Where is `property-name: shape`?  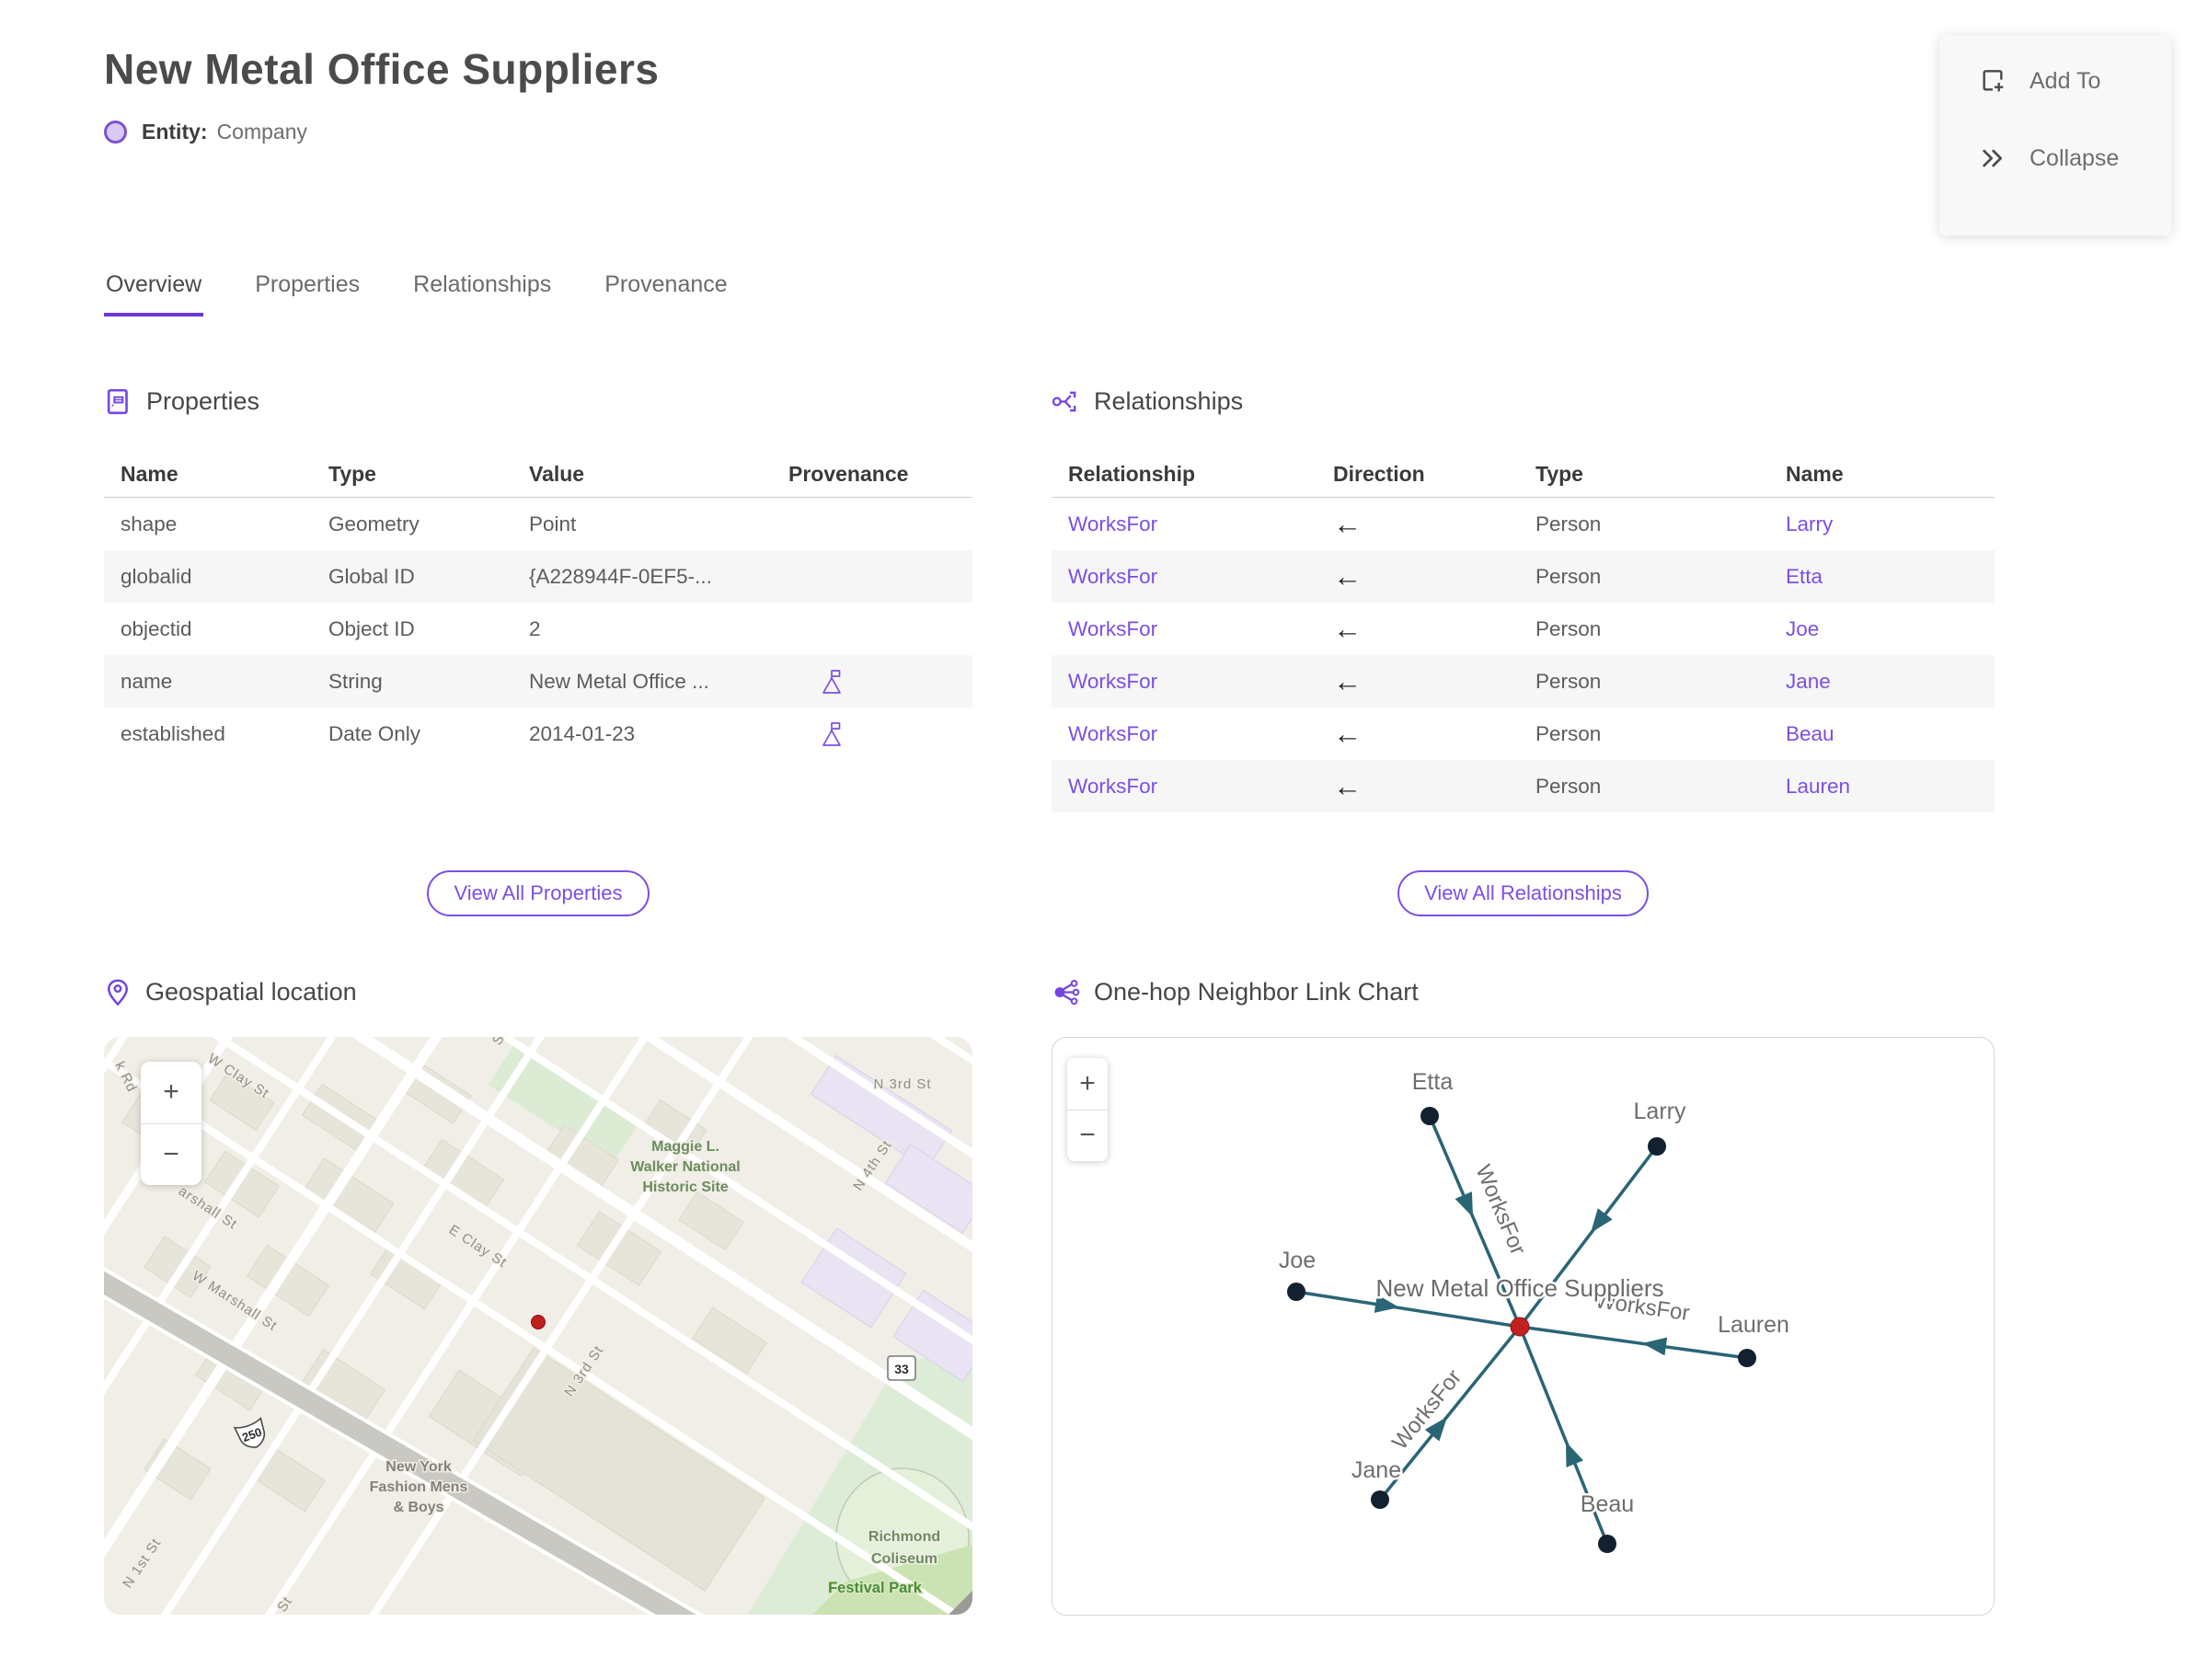 property-name: shape is located at coordinates (149, 523).